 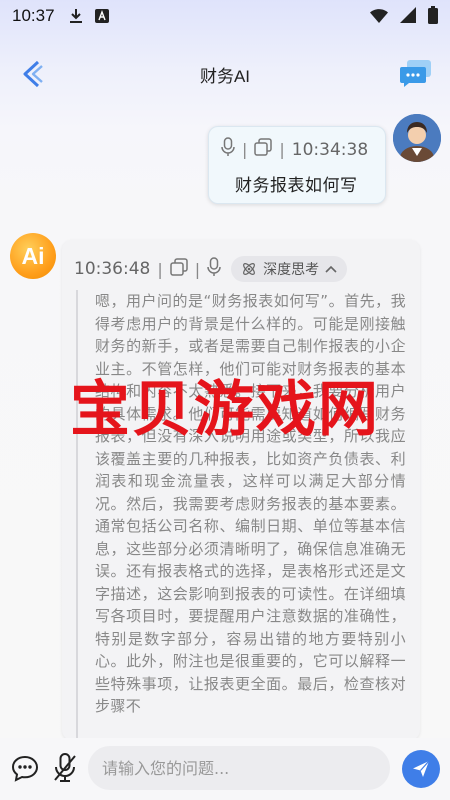 I want to click on deep-think-label: 深度思考, so click(x=291, y=270).